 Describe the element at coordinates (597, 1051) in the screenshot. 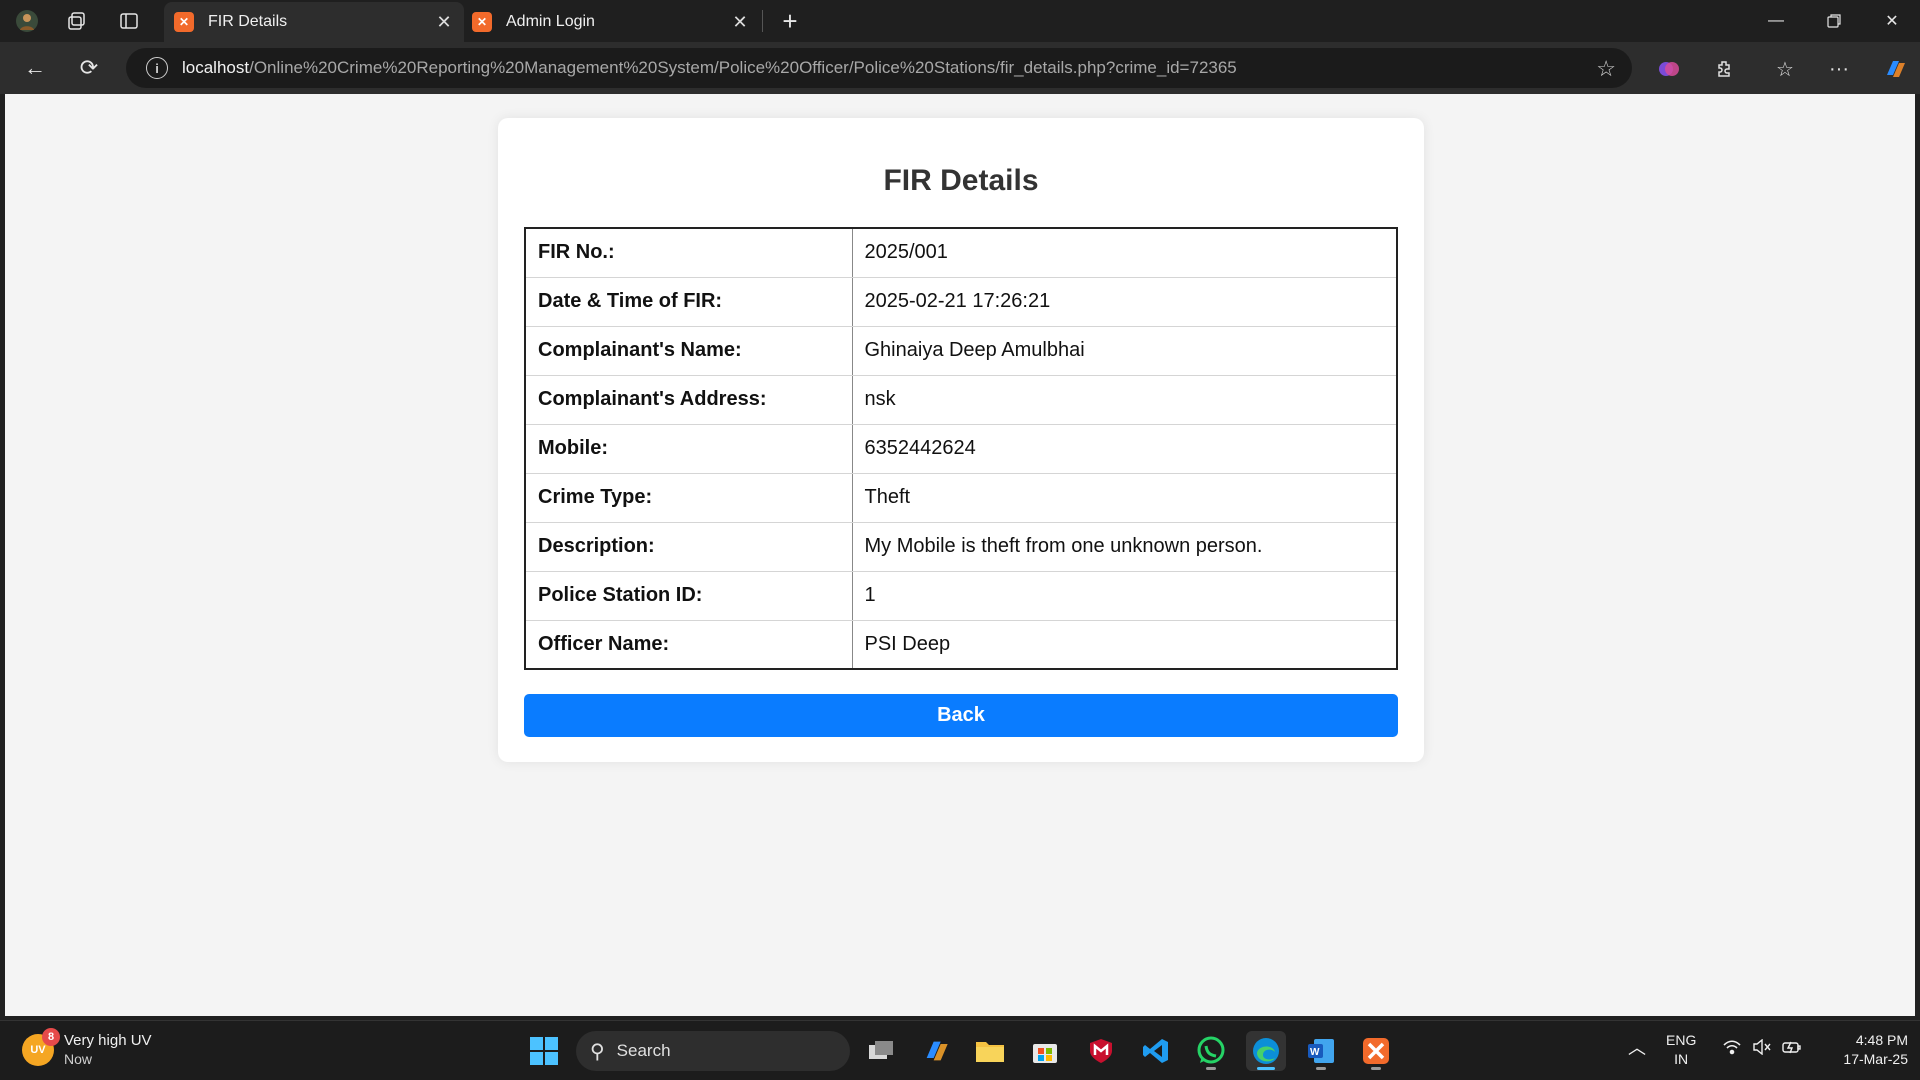

I see `search-icon: ⚲` at that location.